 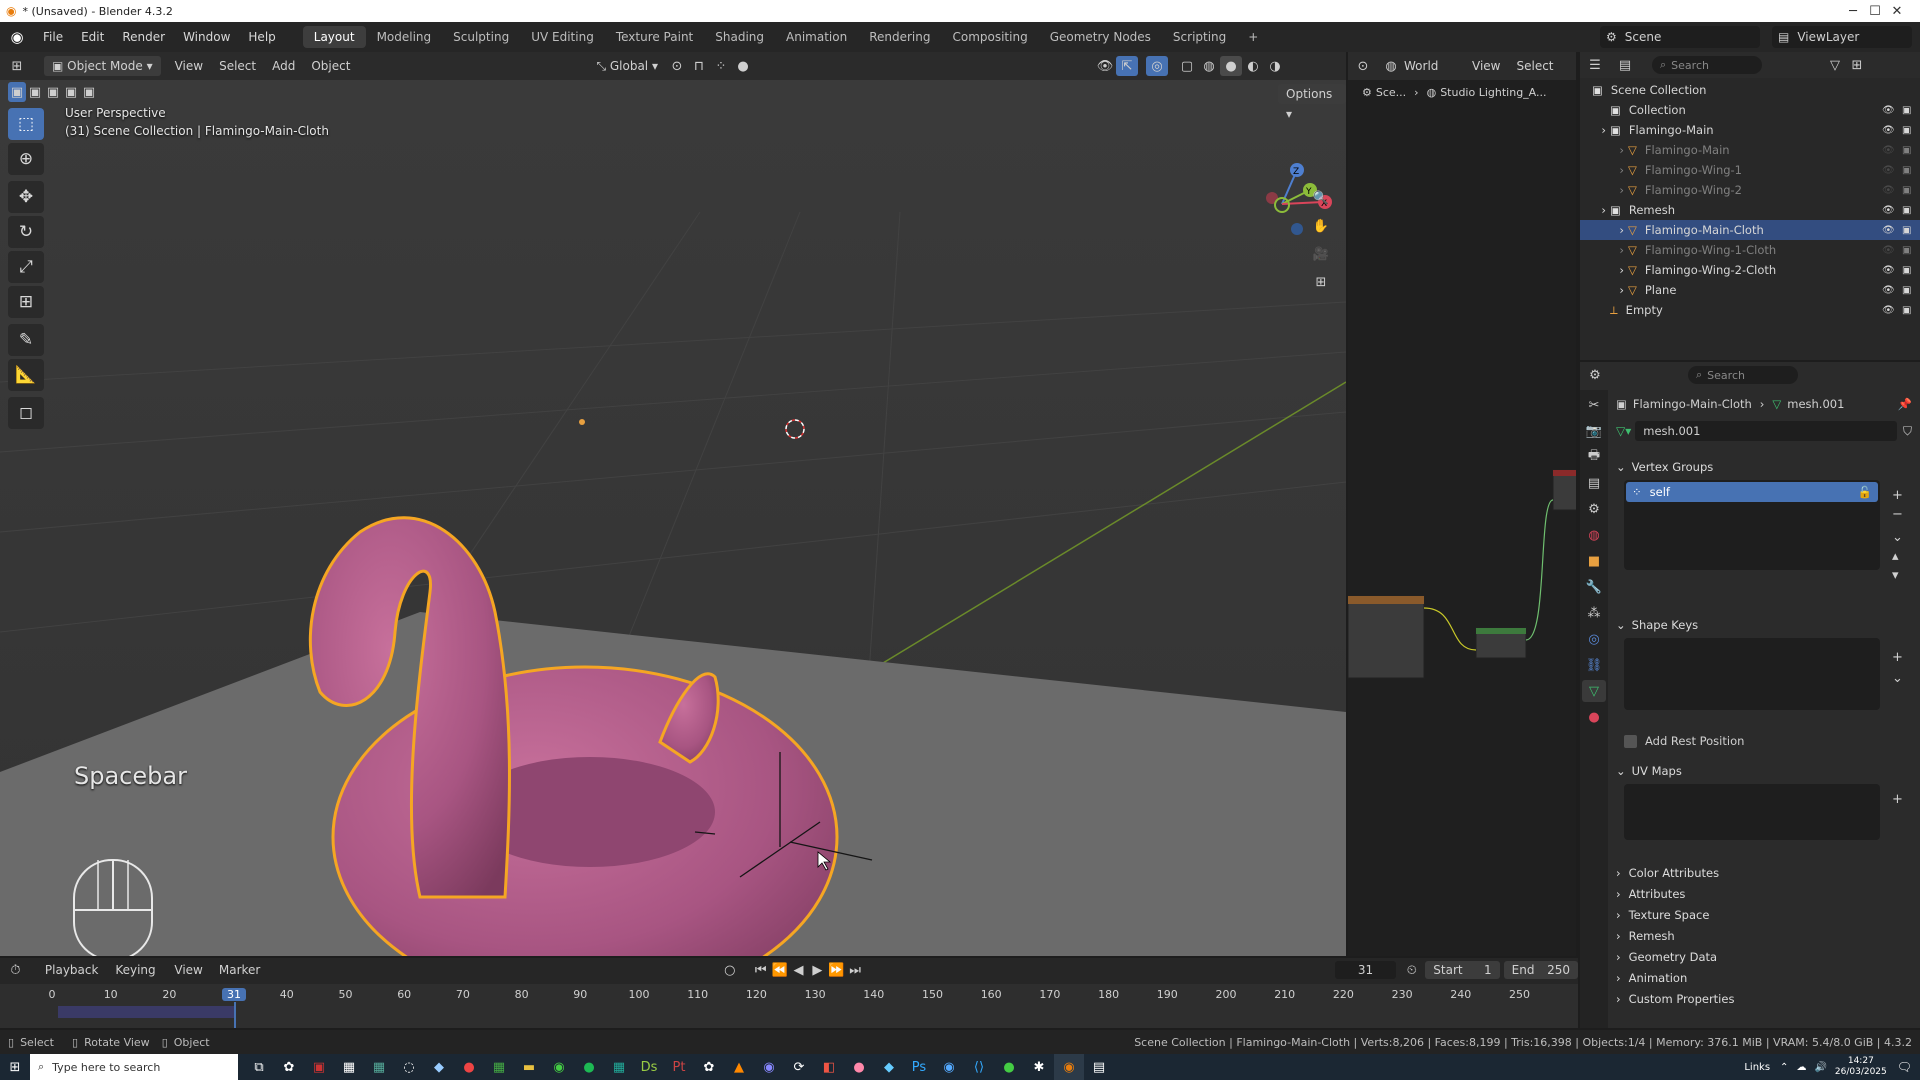 I want to click on mesh-datablock-selector: ▽▾ mesh.001 ⛉, so click(x=1764, y=431).